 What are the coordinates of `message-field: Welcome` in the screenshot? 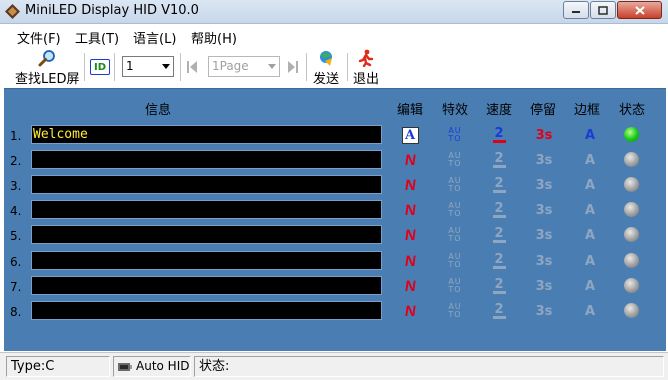 It's located at (206, 134).